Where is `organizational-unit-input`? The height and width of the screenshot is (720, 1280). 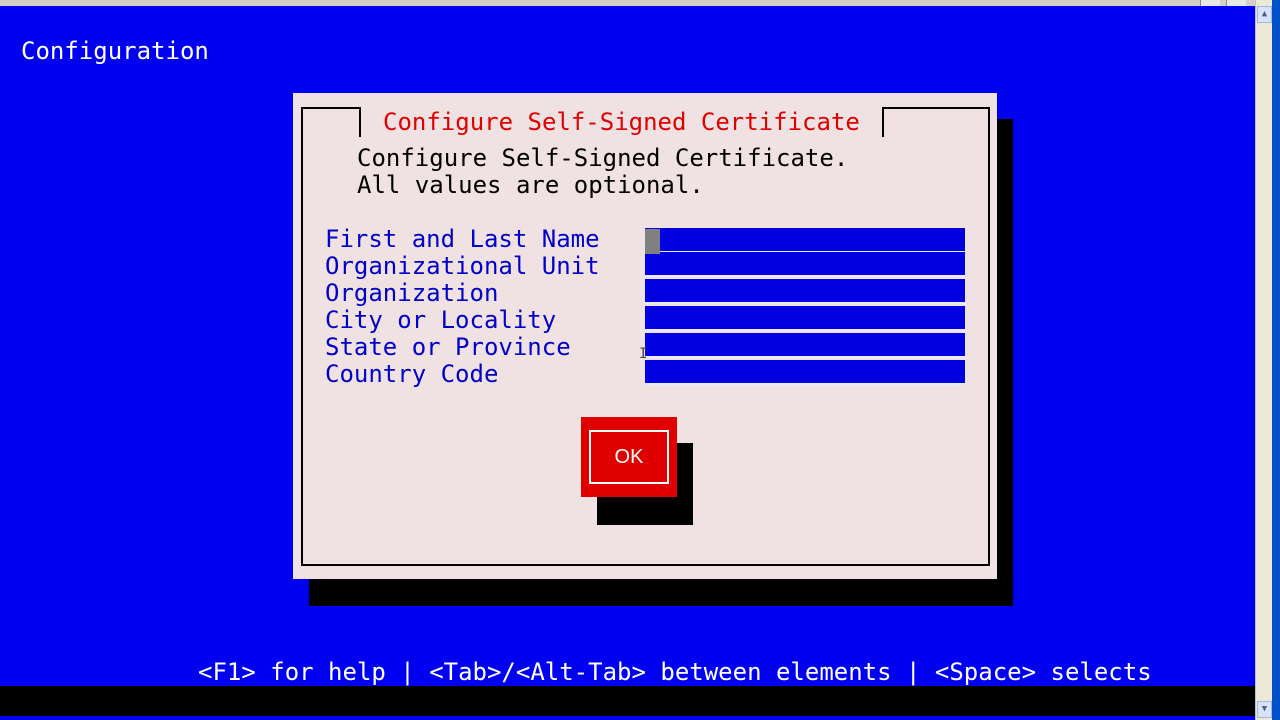
organizational-unit-input is located at coordinates (805, 264).